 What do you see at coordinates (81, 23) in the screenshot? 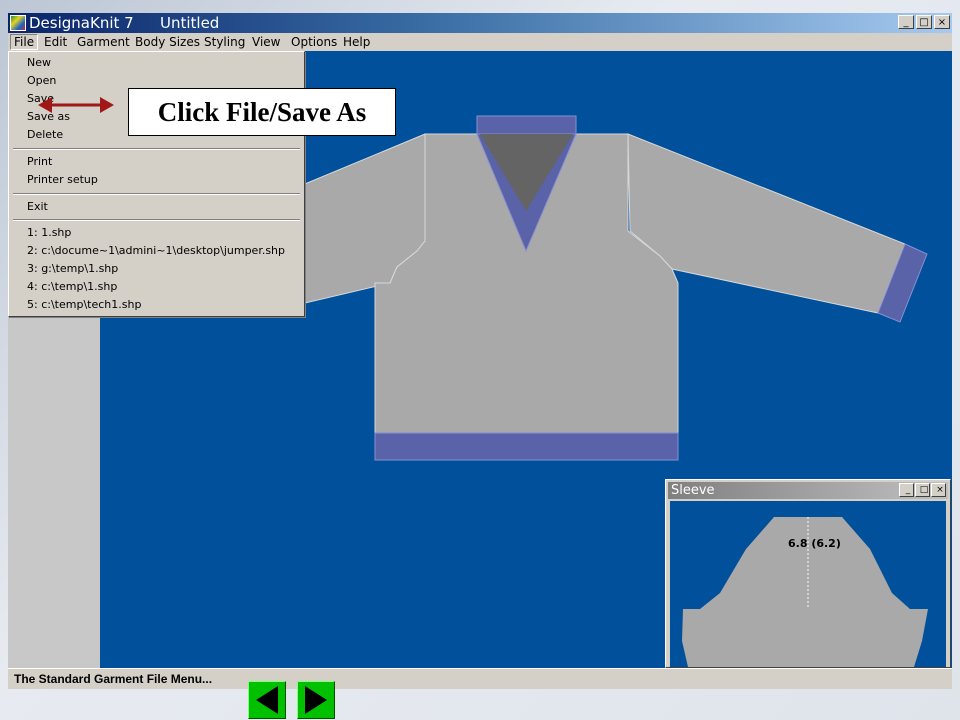
I see `app-title: DesignaKnit 7` at bounding box center [81, 23].